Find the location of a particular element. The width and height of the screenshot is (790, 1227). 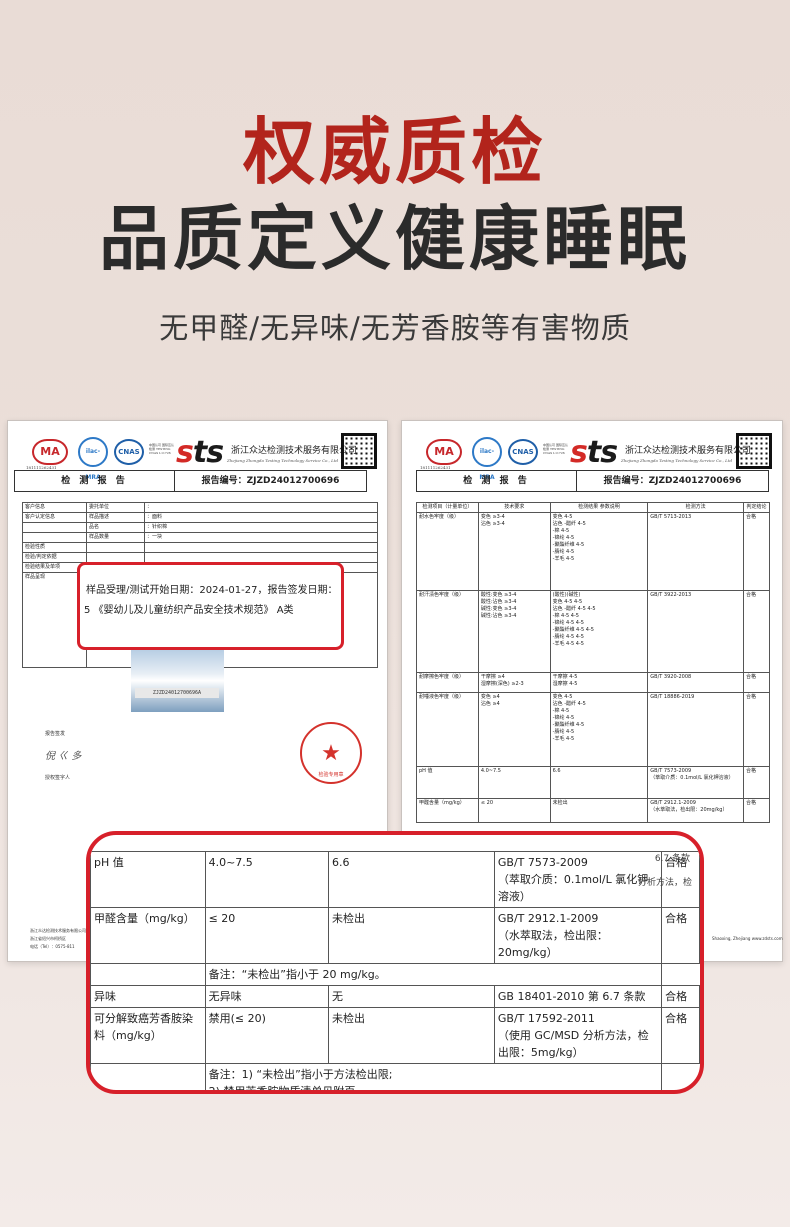

behind-fragment-2: 分析方法，检 is located at coordinates (664, 883).